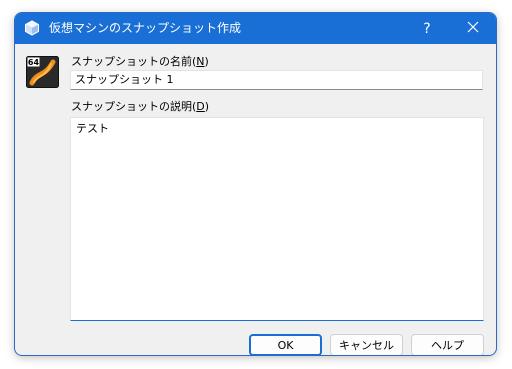  I want to click on description-label: スナップショットの説明(D), so click(140, 106).